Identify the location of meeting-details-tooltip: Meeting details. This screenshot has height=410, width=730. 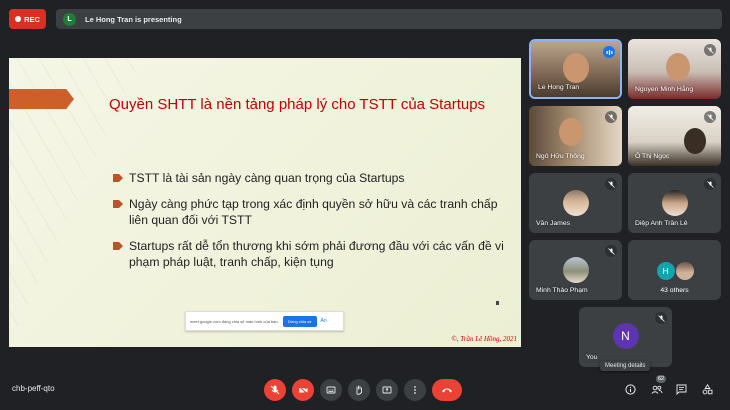
(625, 366).